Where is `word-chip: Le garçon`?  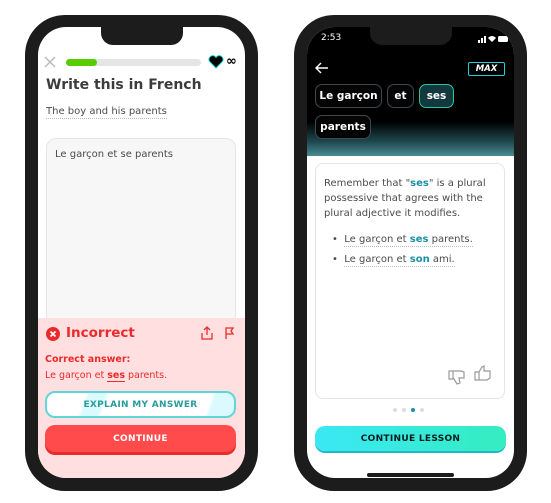
word-chip: Le garçon is located at coordinates (348, 96).